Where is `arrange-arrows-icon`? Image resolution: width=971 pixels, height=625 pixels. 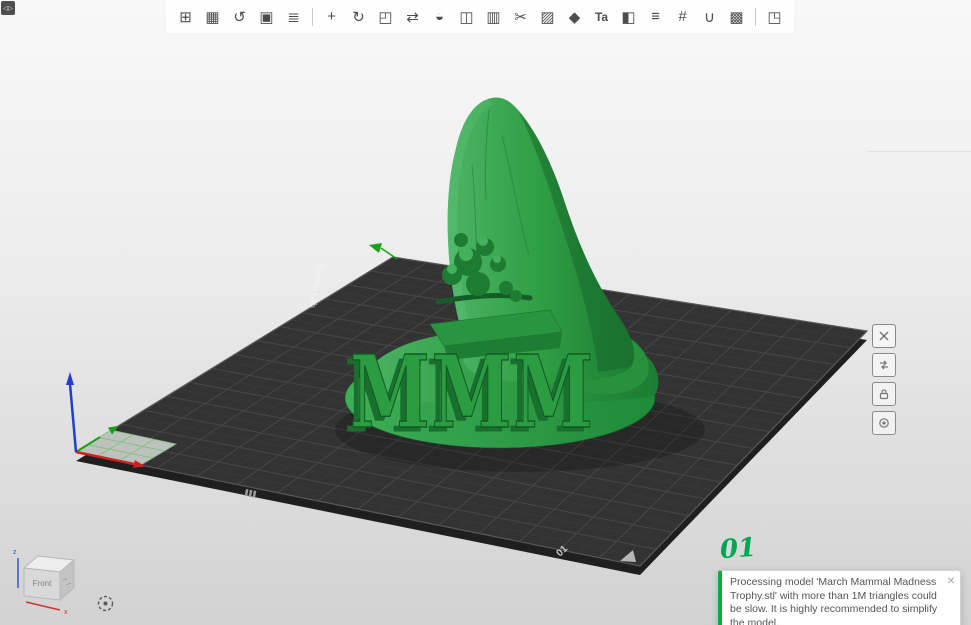 arrange-arrows-icon is located at coordinates (884, 365).